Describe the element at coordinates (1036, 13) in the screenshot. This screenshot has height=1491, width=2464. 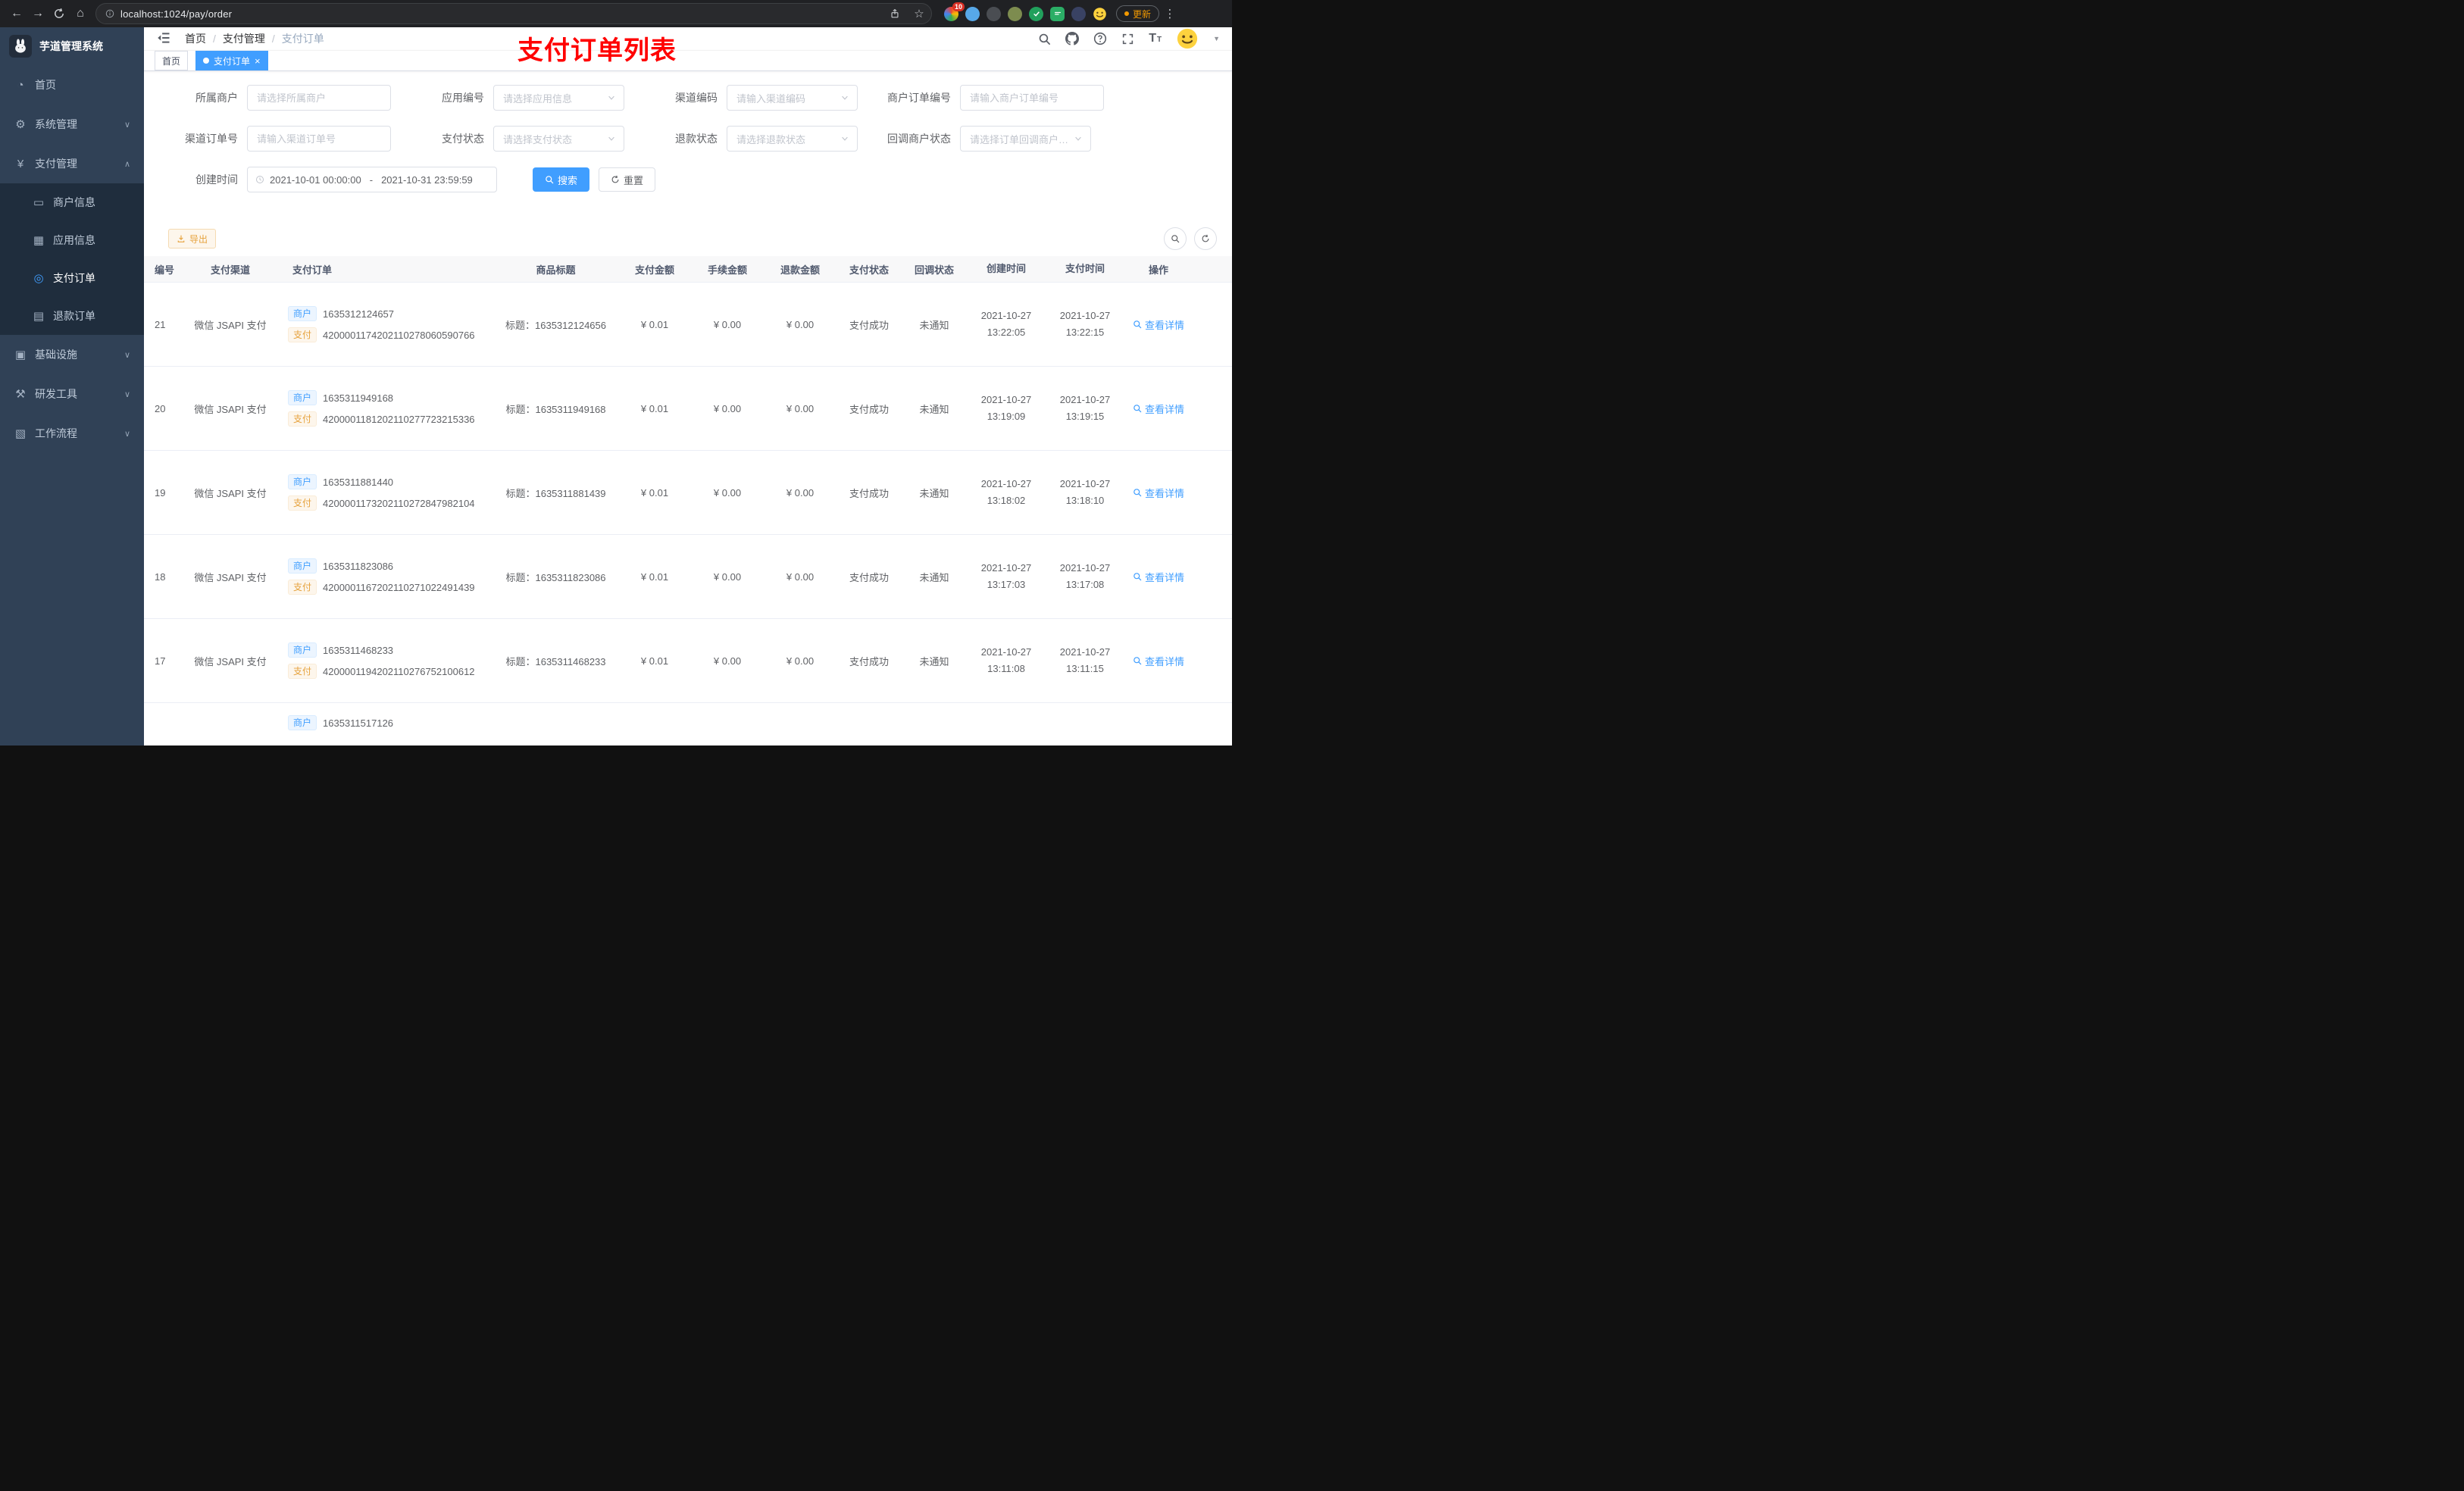
I see `extension-check-icon` at that location.